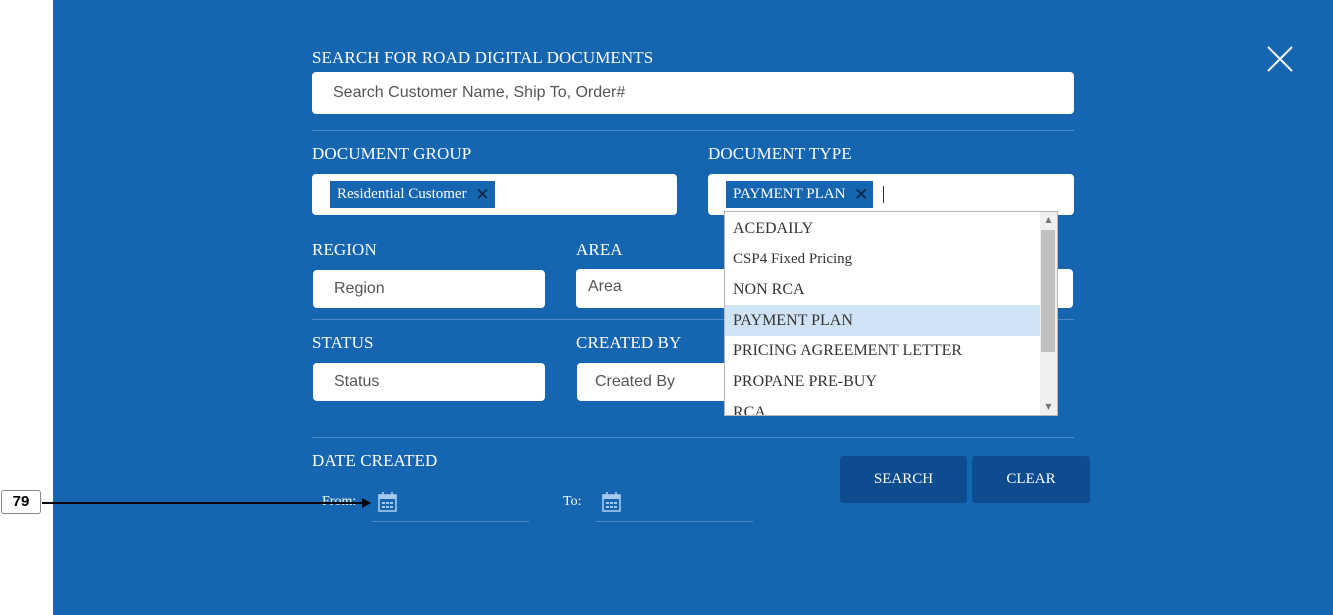  Describe the element at coordinates (366, 503) in the screenshot. I see `annotation-arrow-head-icon` at that location.